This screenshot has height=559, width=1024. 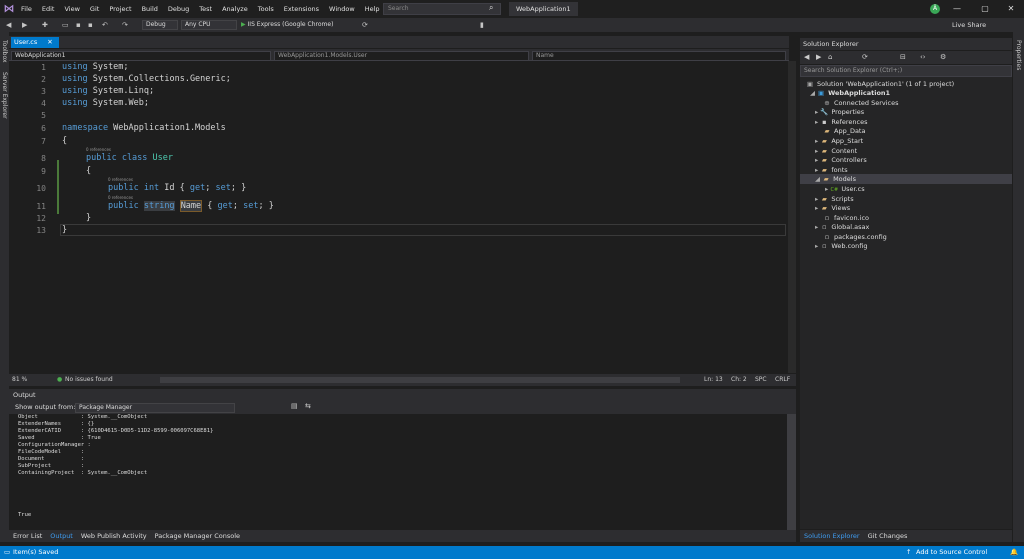 What do you see at coordinates (841, 160) in the screenshot?
I see `tree-item-controllers: ▸ ▰ Controllers` at bounding box center [841, 160].